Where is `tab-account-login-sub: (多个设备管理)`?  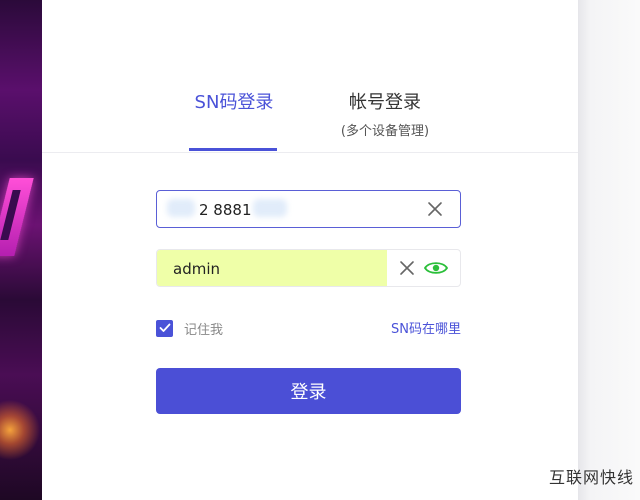 tab-account-login-sub: (多个设备管理) is located at coordinates (385, 131).